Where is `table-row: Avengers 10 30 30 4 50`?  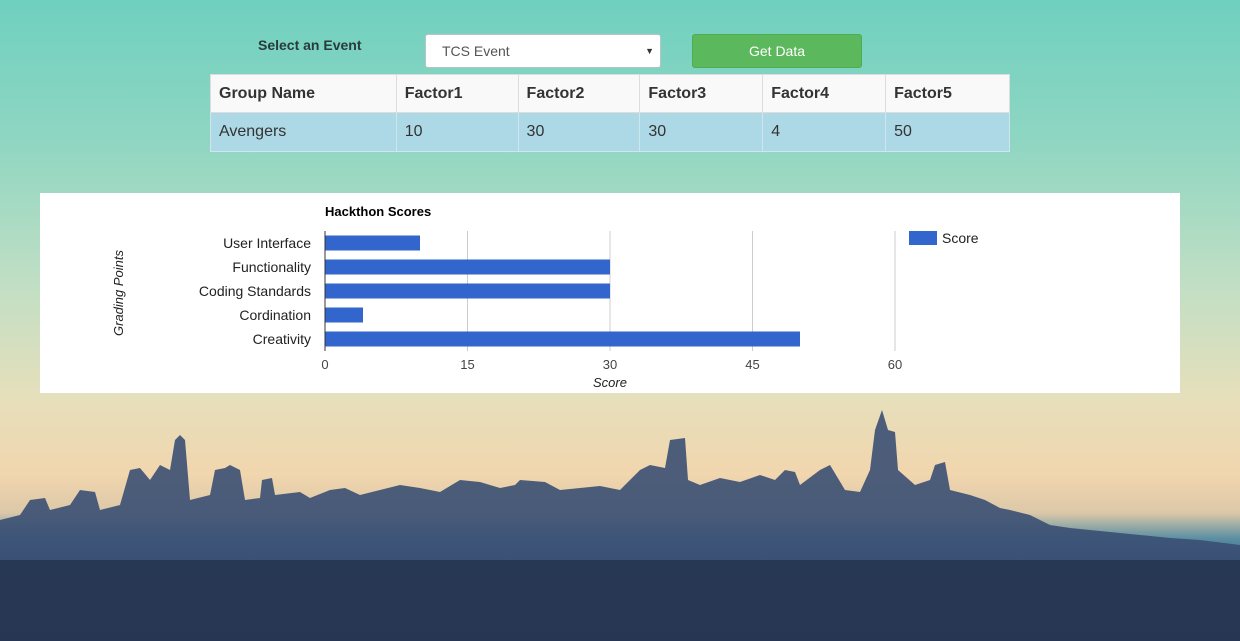 table-row: Avengers 10 30 30 4 50 is located at coordinates (610, 132).